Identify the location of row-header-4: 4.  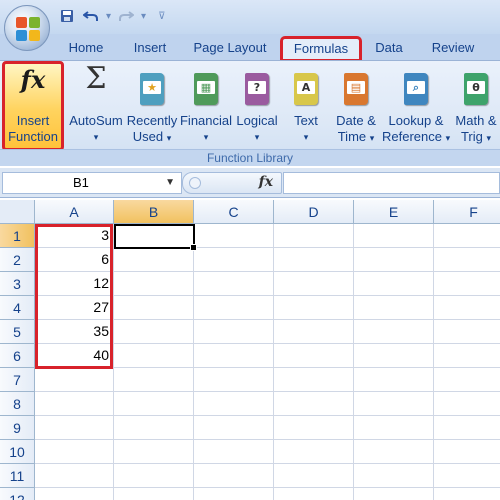
(17, 308).